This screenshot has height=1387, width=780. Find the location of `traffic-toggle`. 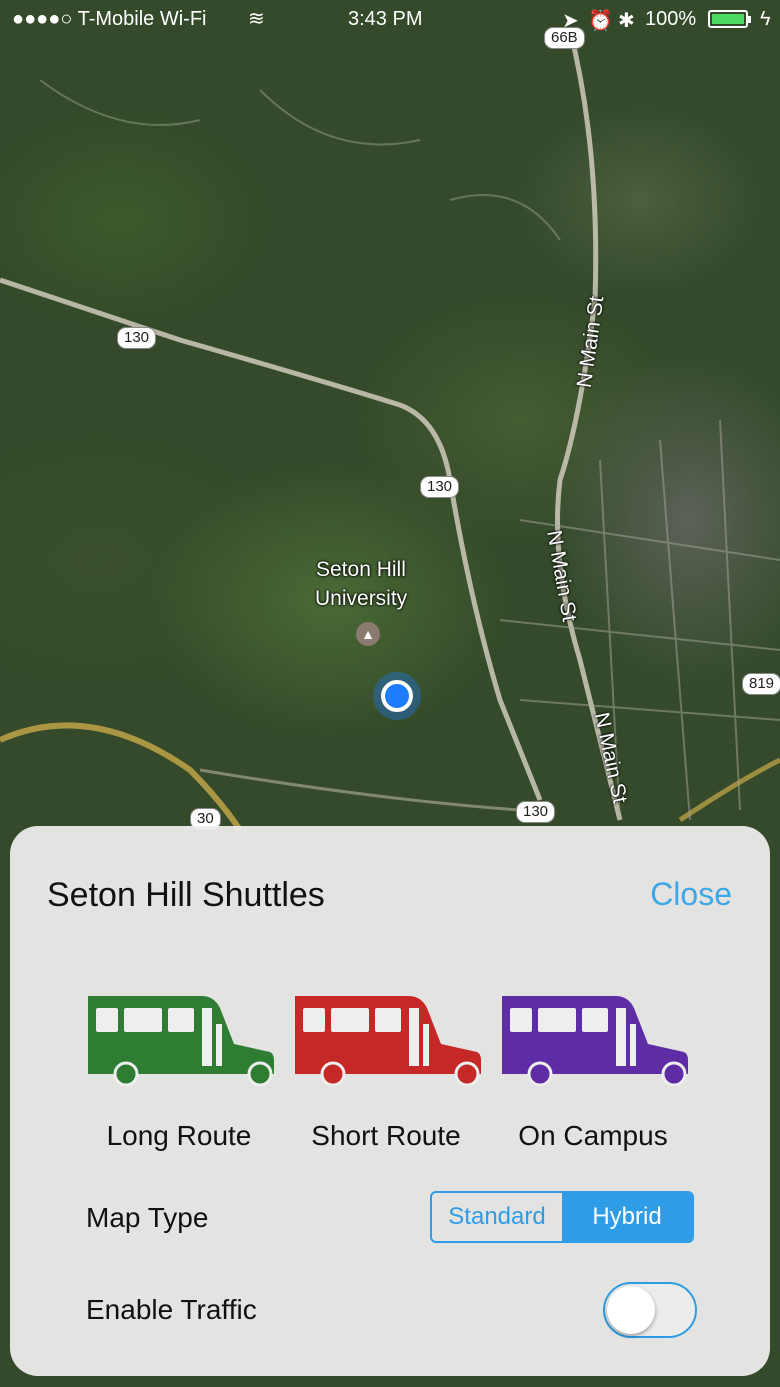

traffic-toggle is located at coordinates (650, 1310).